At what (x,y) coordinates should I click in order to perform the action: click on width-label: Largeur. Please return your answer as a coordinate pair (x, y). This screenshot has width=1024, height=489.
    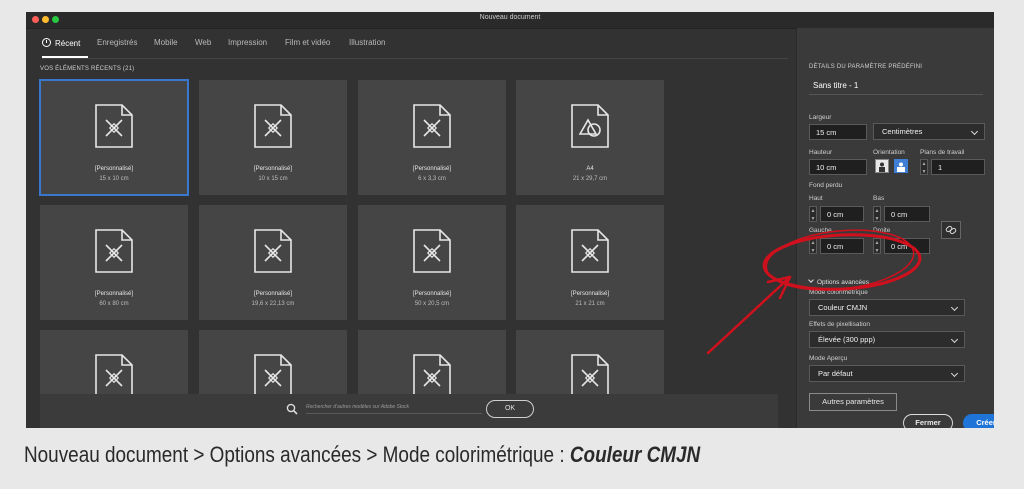
    Looking at the image, I should click on (820, 117).